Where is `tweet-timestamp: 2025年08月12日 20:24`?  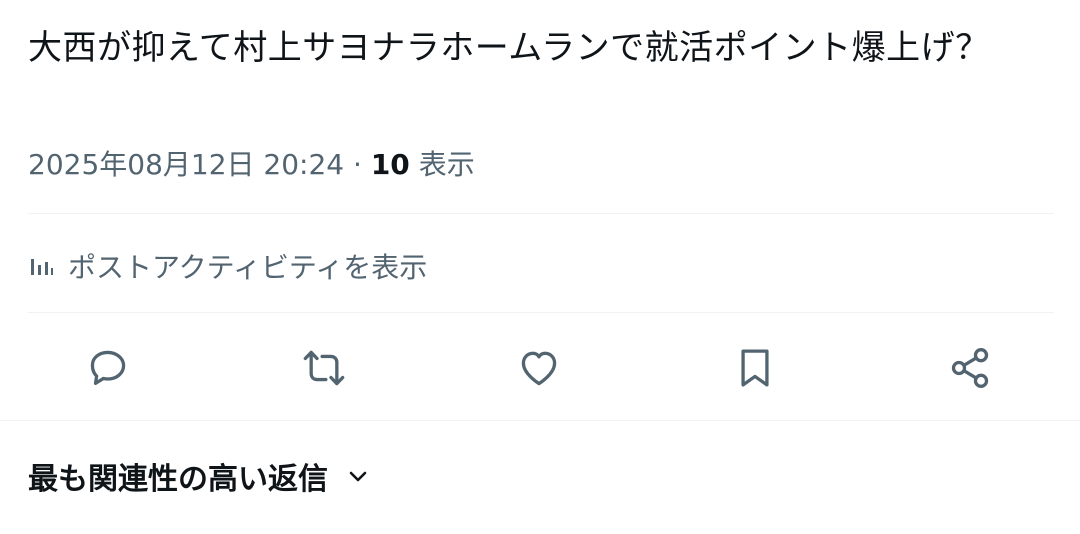
tweet-timestamp: 2025年08月12日 20:24 is located at coordinates (186, 164).